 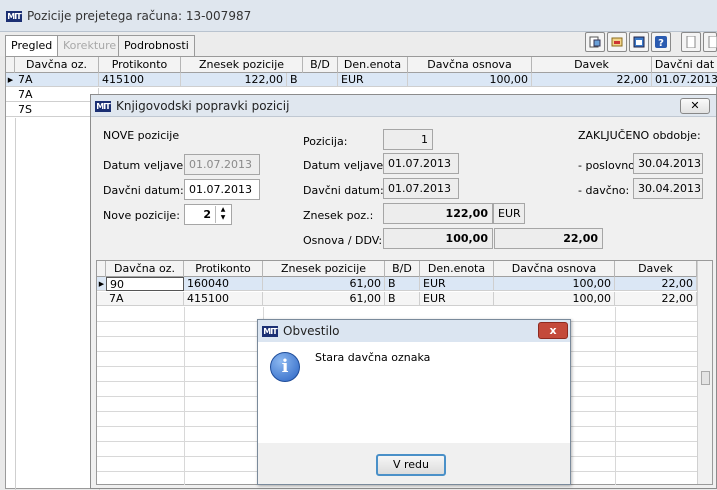 I want to click on table-row: ▶ 90 160040 61,00 B EUR 100,00 22,00, so click(x=397, y=284).